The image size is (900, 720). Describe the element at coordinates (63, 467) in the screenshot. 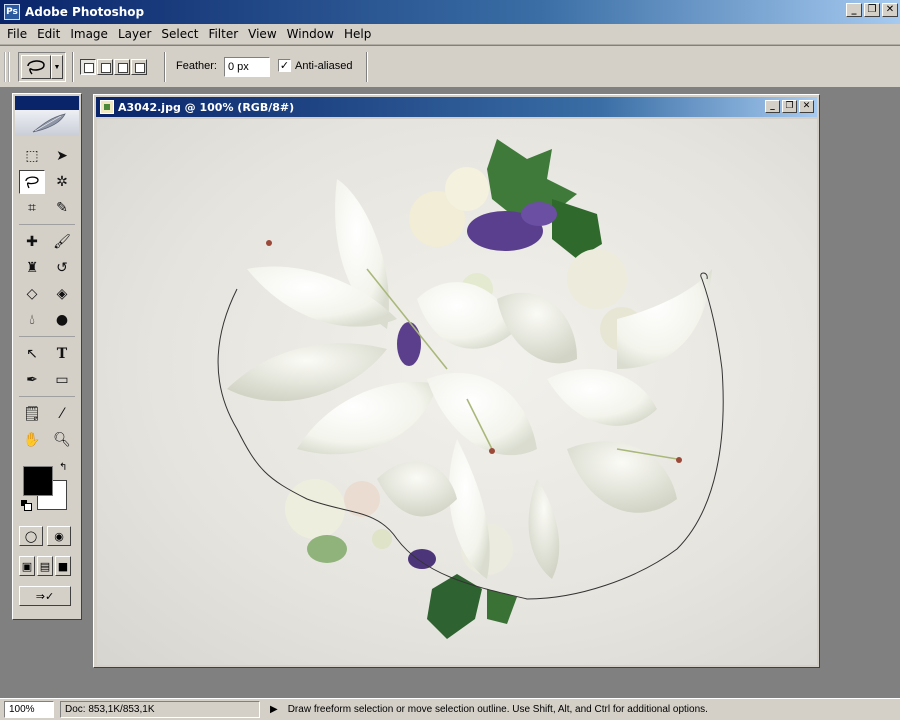

I see `swap-colors-icon: ↰` at that location.